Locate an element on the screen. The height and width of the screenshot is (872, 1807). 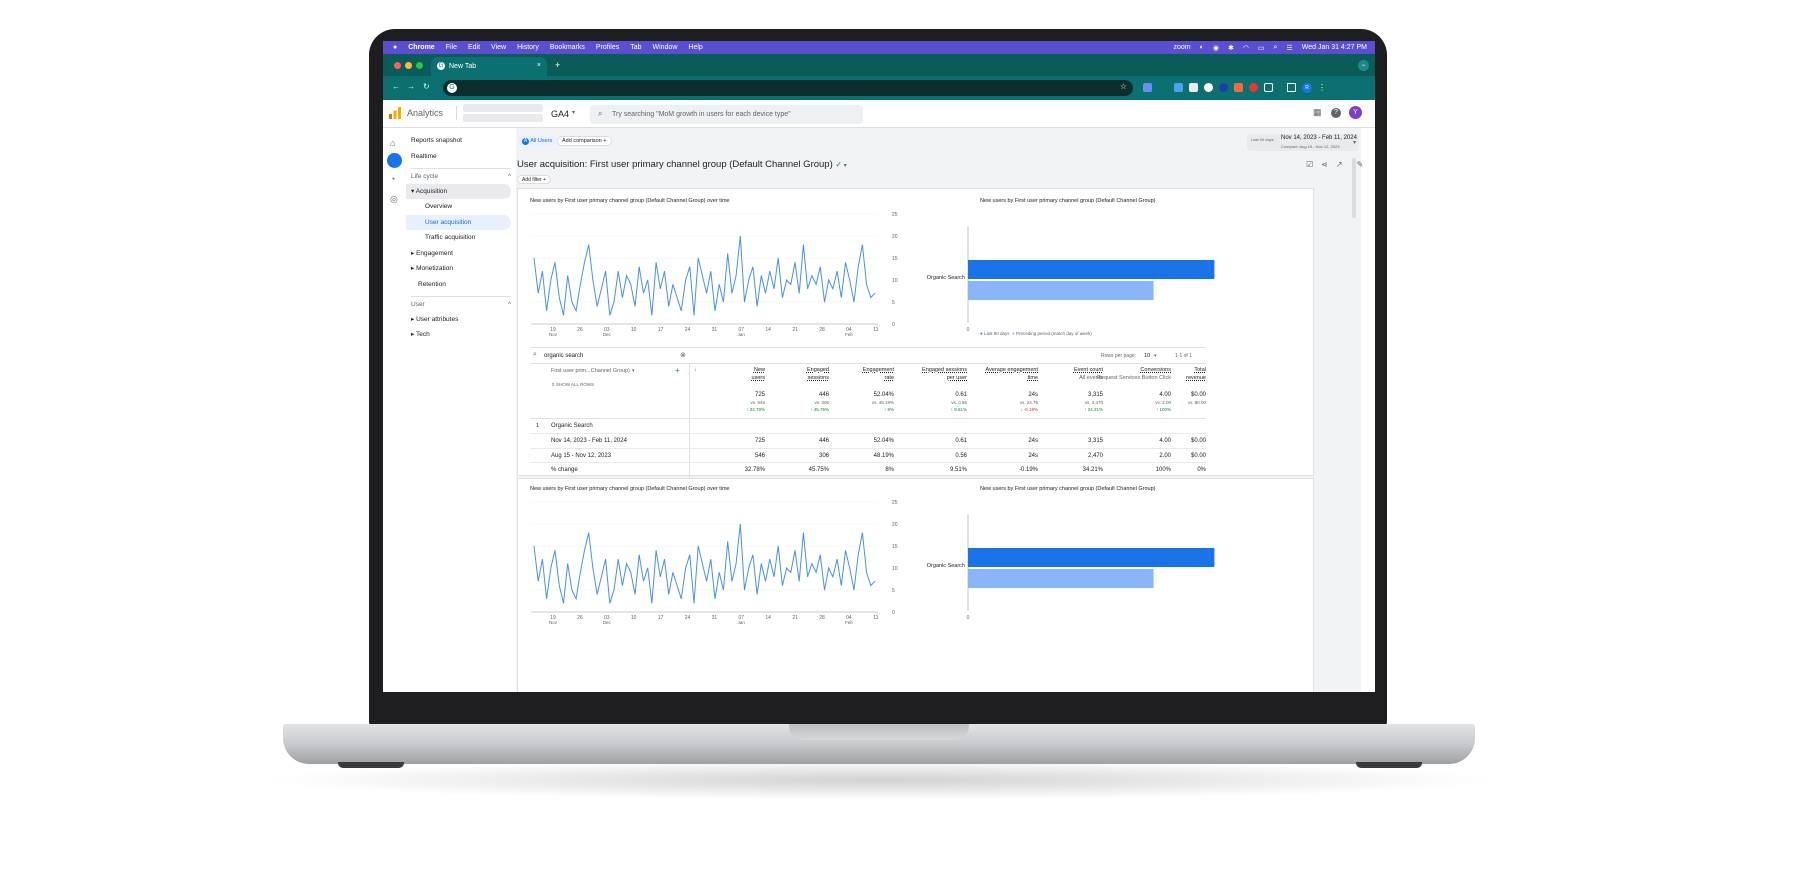
menu-edit: Edit is located at coordinates (474, 47).